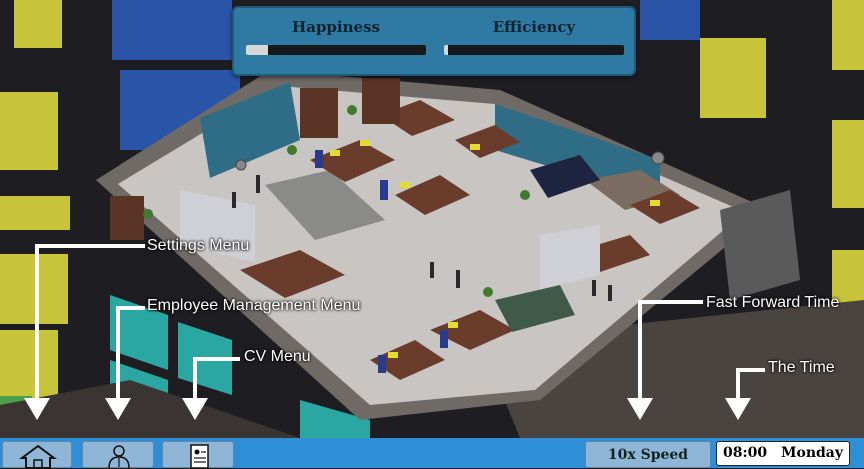  What do you see at coordinates (434, 41) in the screenshot?
I see `stats-panel: Happiness Efficiency` at bounding box center [434, 41].